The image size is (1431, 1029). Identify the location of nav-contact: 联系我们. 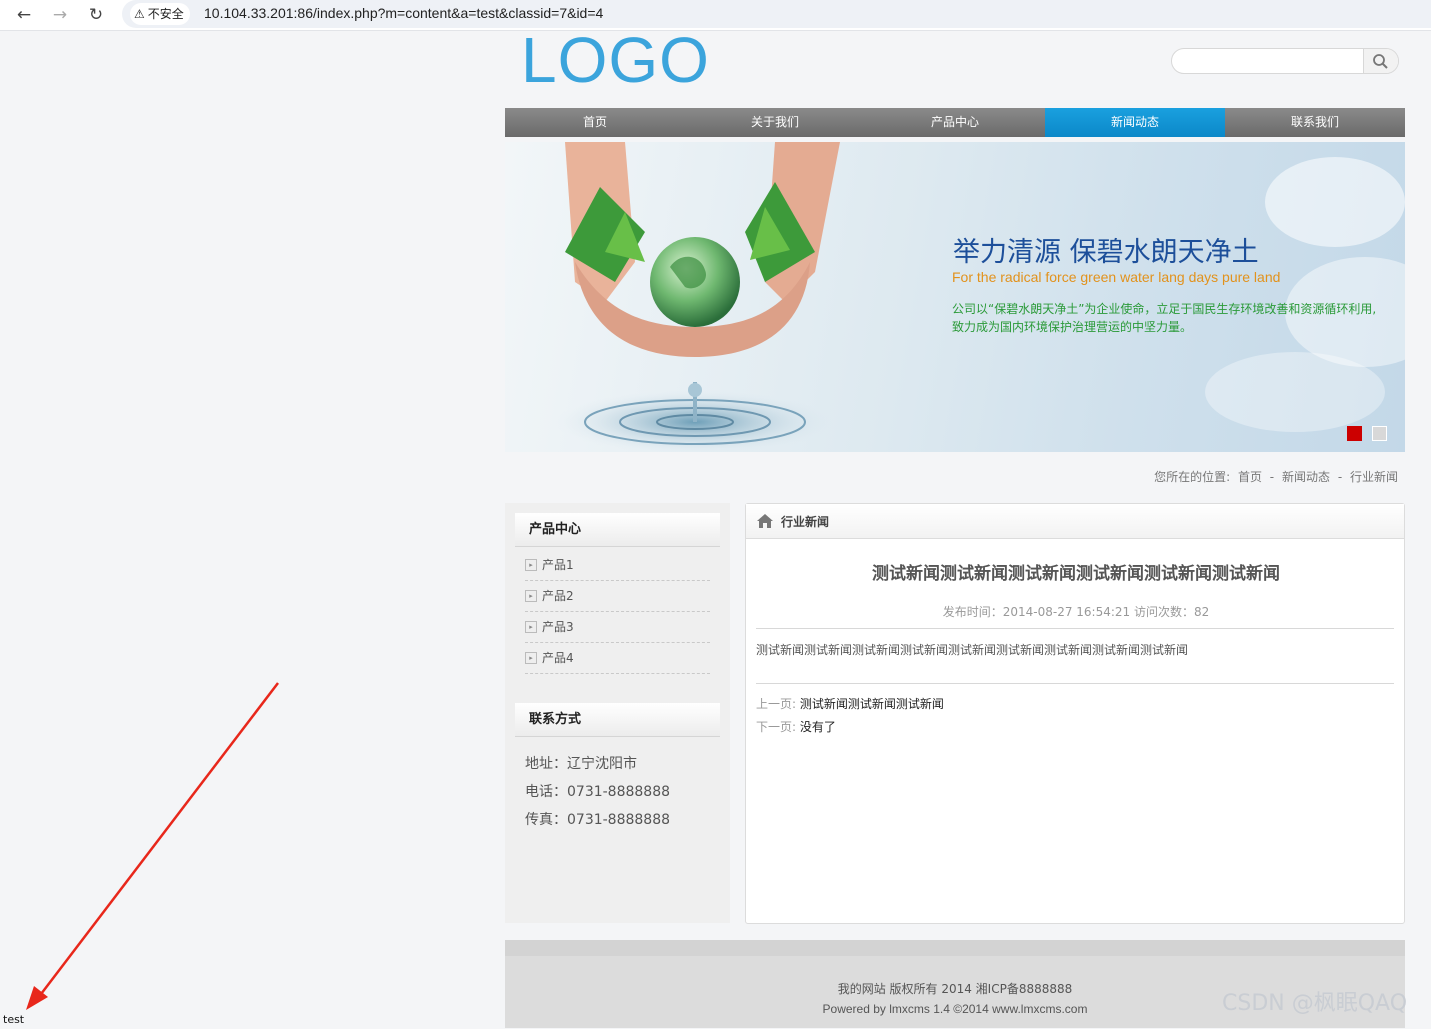
(1315, 122).